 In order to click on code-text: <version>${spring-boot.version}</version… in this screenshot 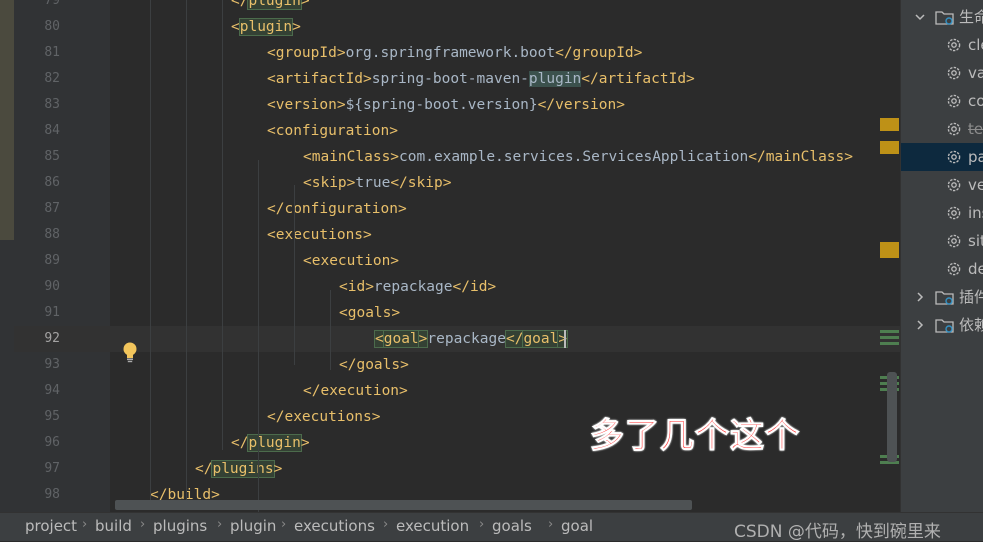, I will do `click(446, 105)`.